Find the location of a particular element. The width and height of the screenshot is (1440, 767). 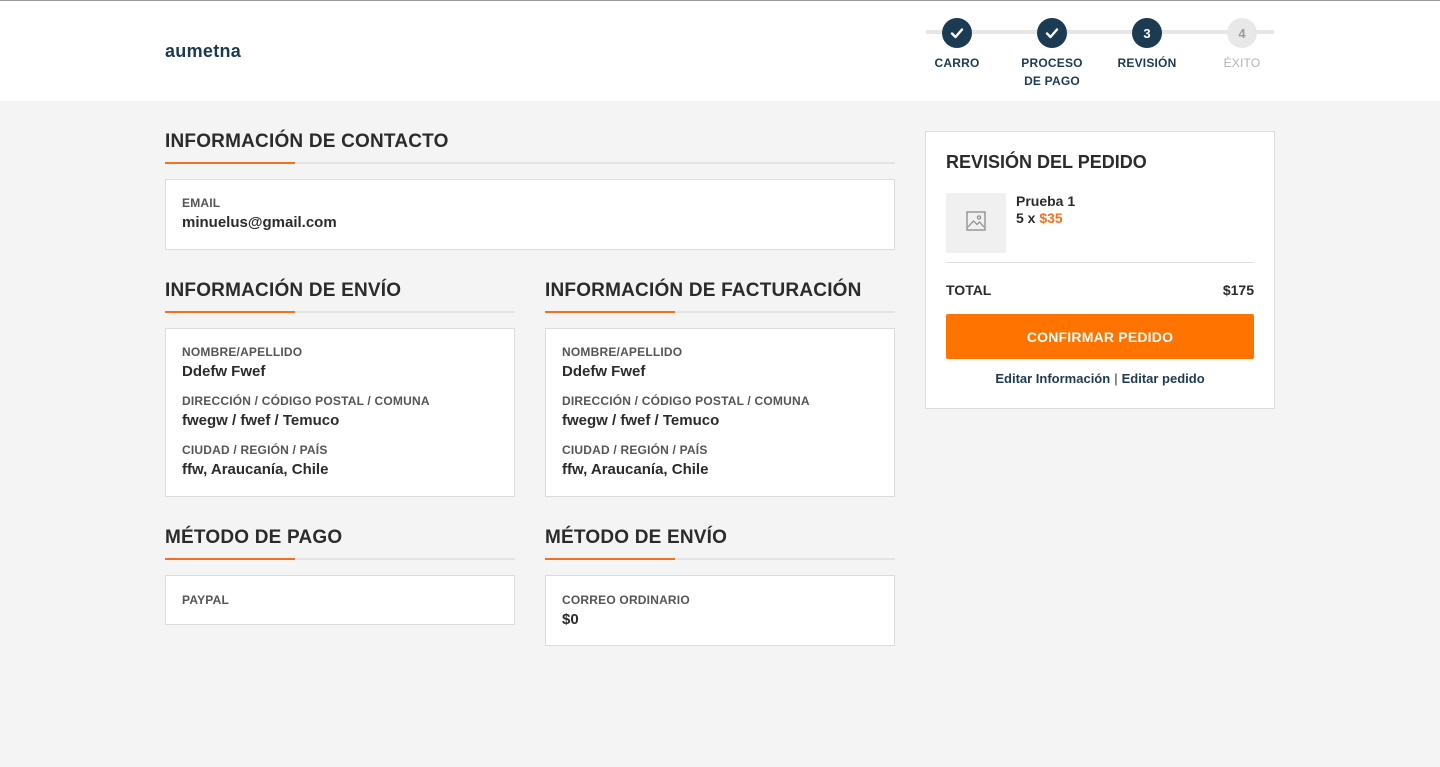

confirm-order-button: CONFIRMAR PEDIDO is located at coordinates (1100, 336).